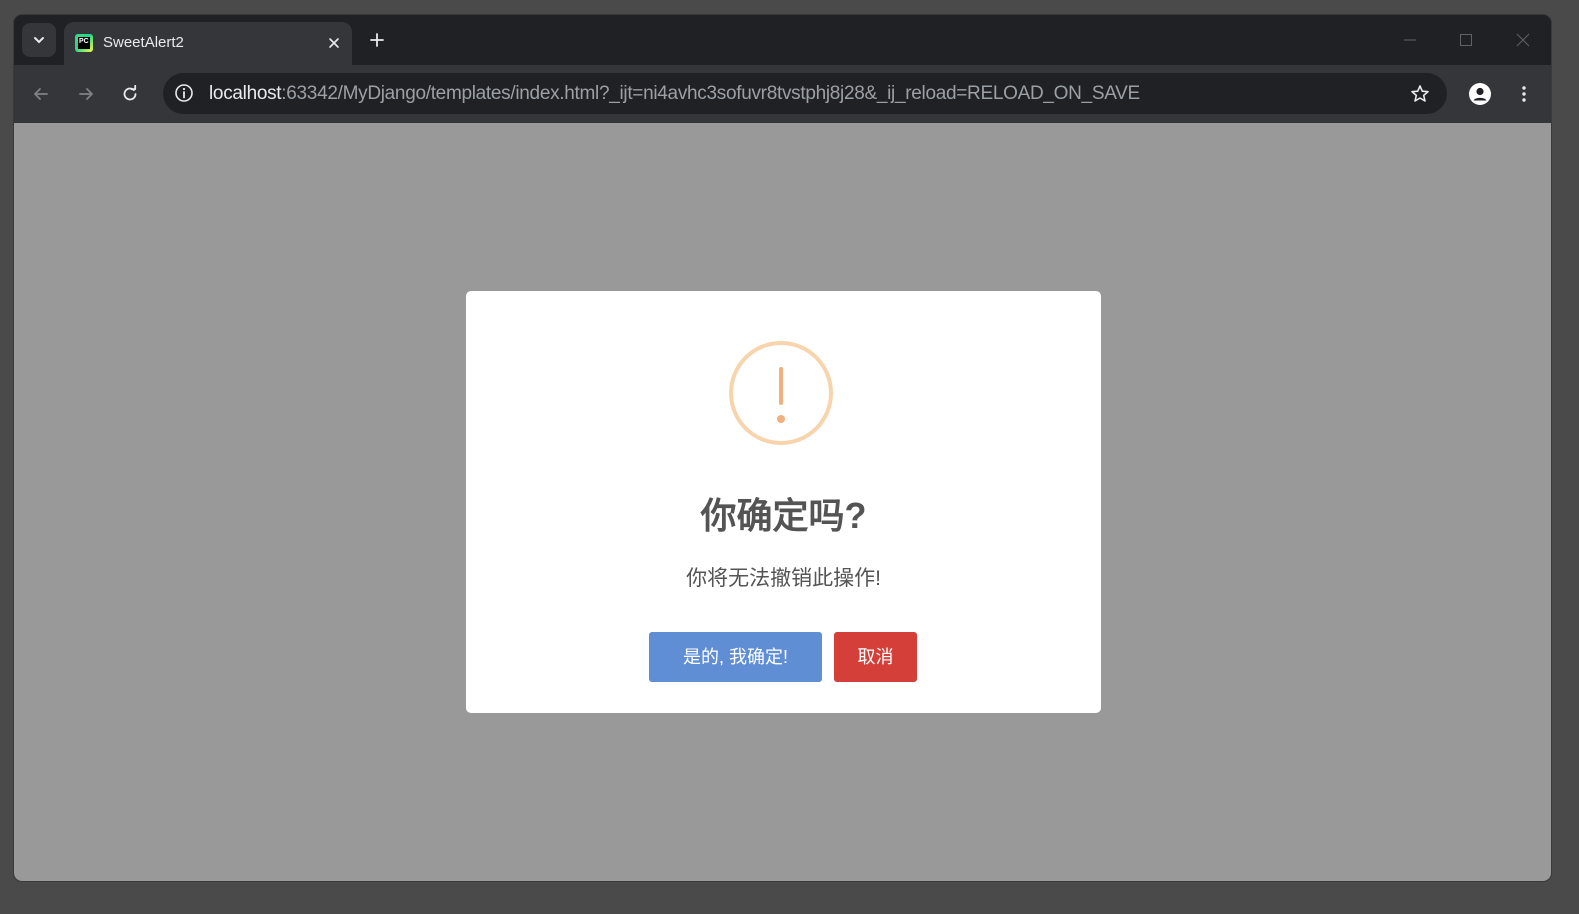 The width and height of the screenshot is (1579, 914). I want to click on site-info-button, so click(184, 93).